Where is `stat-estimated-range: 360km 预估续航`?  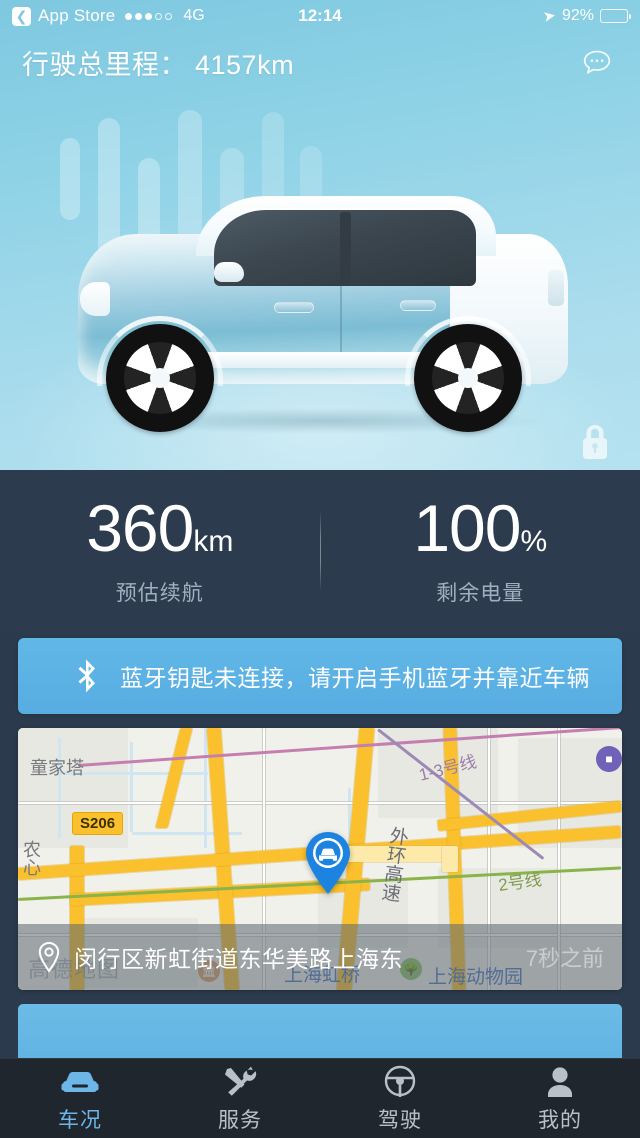
stat-estimated-range: 360km 预估续航 is located at coordinates (160, 551).